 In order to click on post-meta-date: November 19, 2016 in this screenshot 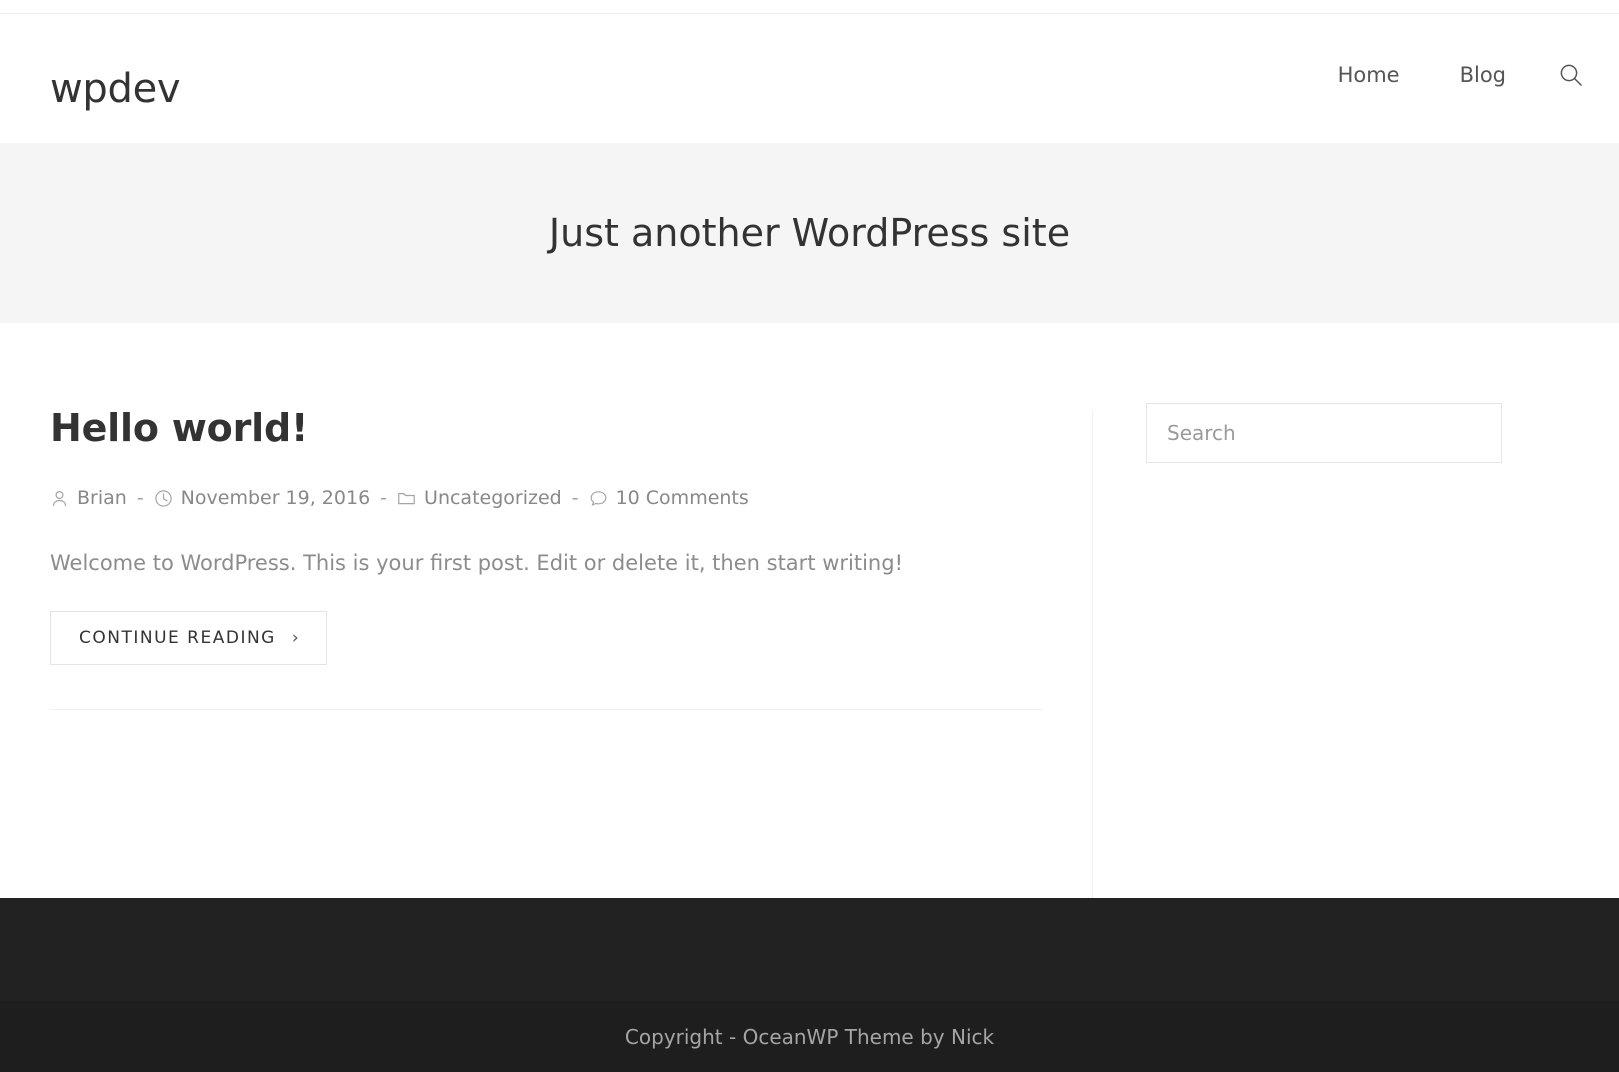, I will do `click(262, 498)`.